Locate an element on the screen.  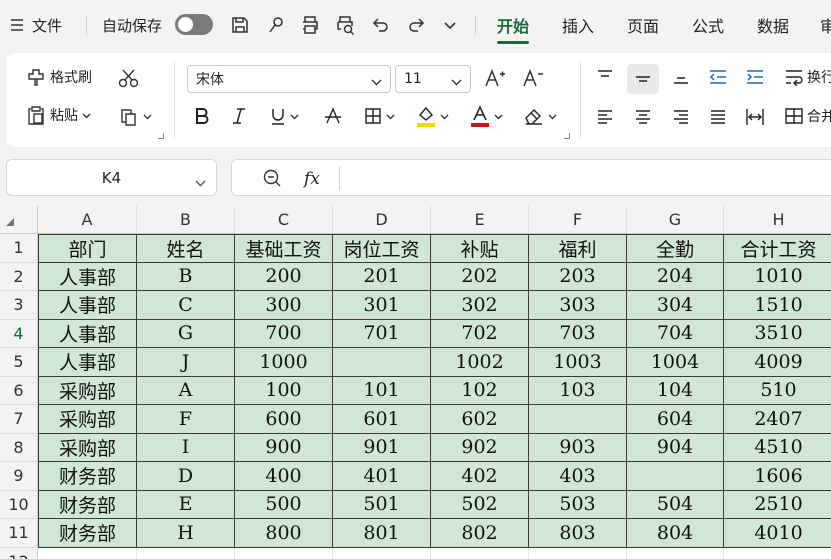
justify-icon is located at coordinates (718, 117).